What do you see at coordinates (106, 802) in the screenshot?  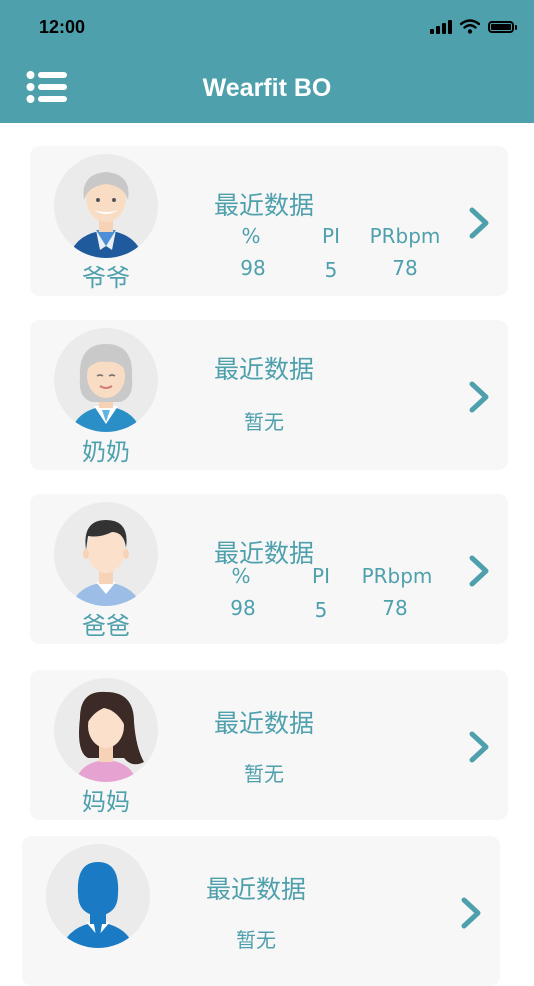 I see `member-name: 妈妈` at bounding box center [106, 802].